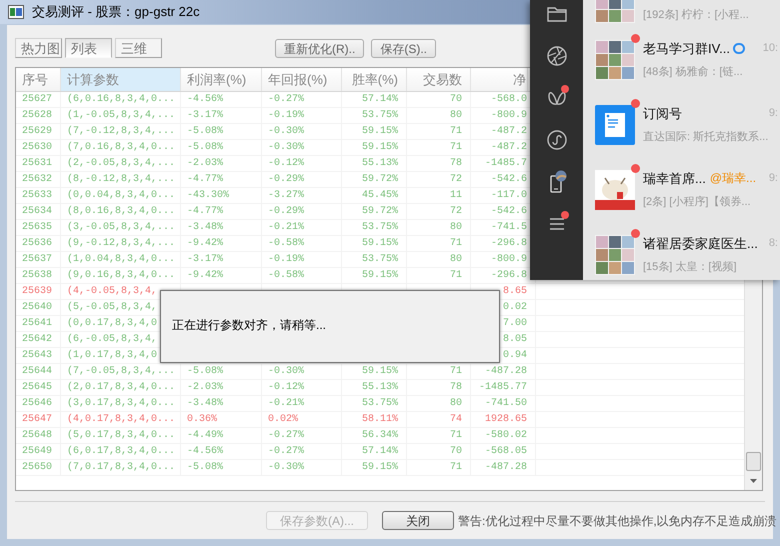 The height and width of the screenshot is (546, 780). Describe the element at coordinates (418, 520) in the screenshot. I see `close-button: 关闭` at that location.